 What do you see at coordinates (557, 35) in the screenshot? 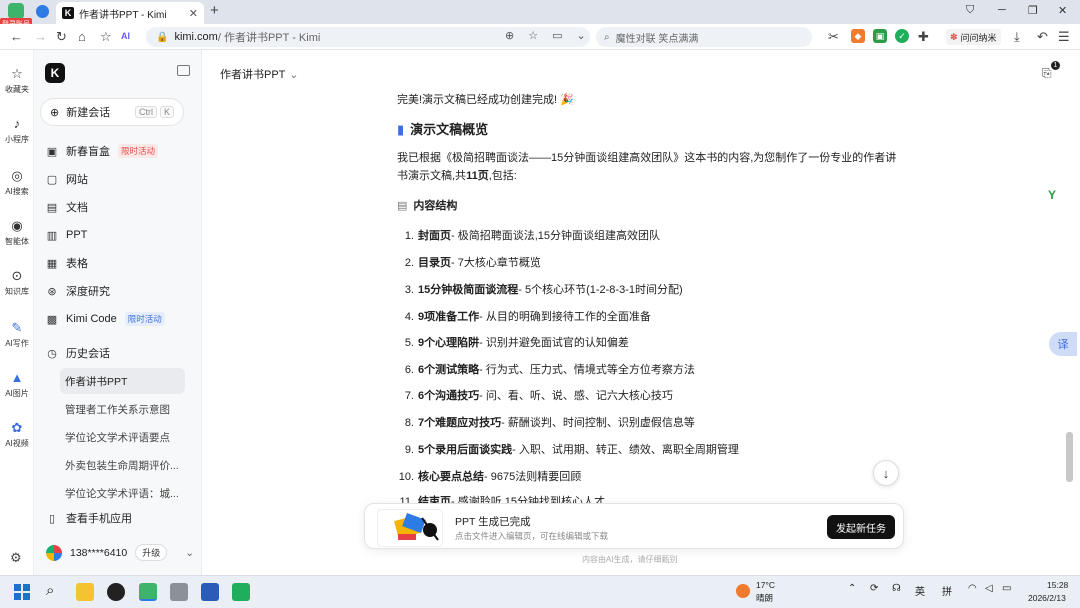
I see `read-mode-icon: ▭` at bounding box center [557, 35].